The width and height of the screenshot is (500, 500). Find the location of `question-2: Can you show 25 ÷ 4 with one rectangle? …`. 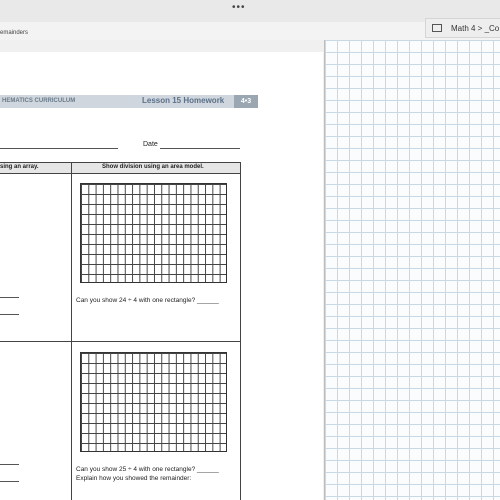

question-2: Can you show 25 ÷ 4 with one rectangle? … is located at coordinates (147, 469).